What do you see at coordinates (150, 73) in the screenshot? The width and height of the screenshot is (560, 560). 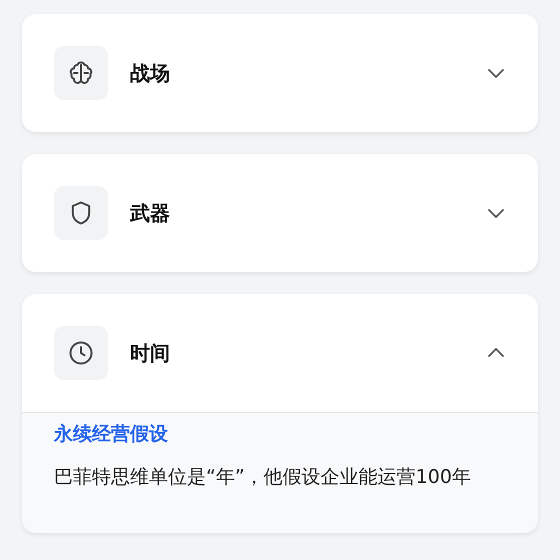 I see `section-title: 战场` at bounding box center [150, 73].